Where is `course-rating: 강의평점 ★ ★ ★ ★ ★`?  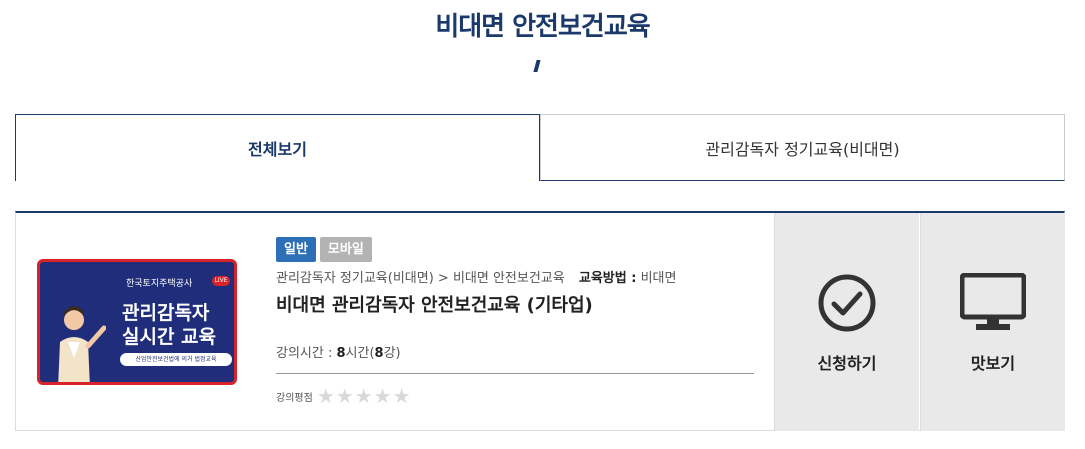
course-rating: 강의평점 ★ ★ ★ ★ ★ is located at coordinates (344, 396).